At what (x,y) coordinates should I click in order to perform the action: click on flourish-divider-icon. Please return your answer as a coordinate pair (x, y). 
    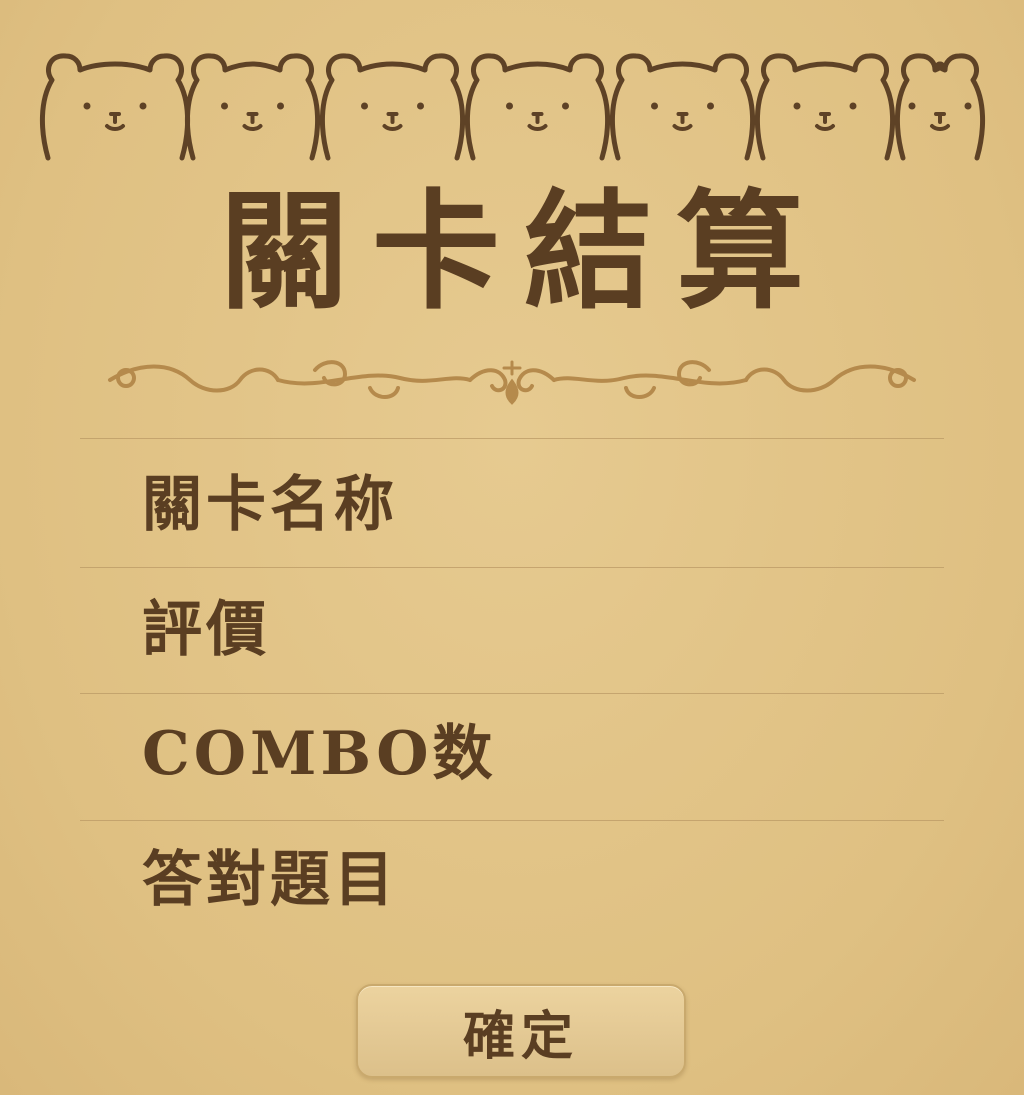
    Looking at the image, I should click on (512, 382).